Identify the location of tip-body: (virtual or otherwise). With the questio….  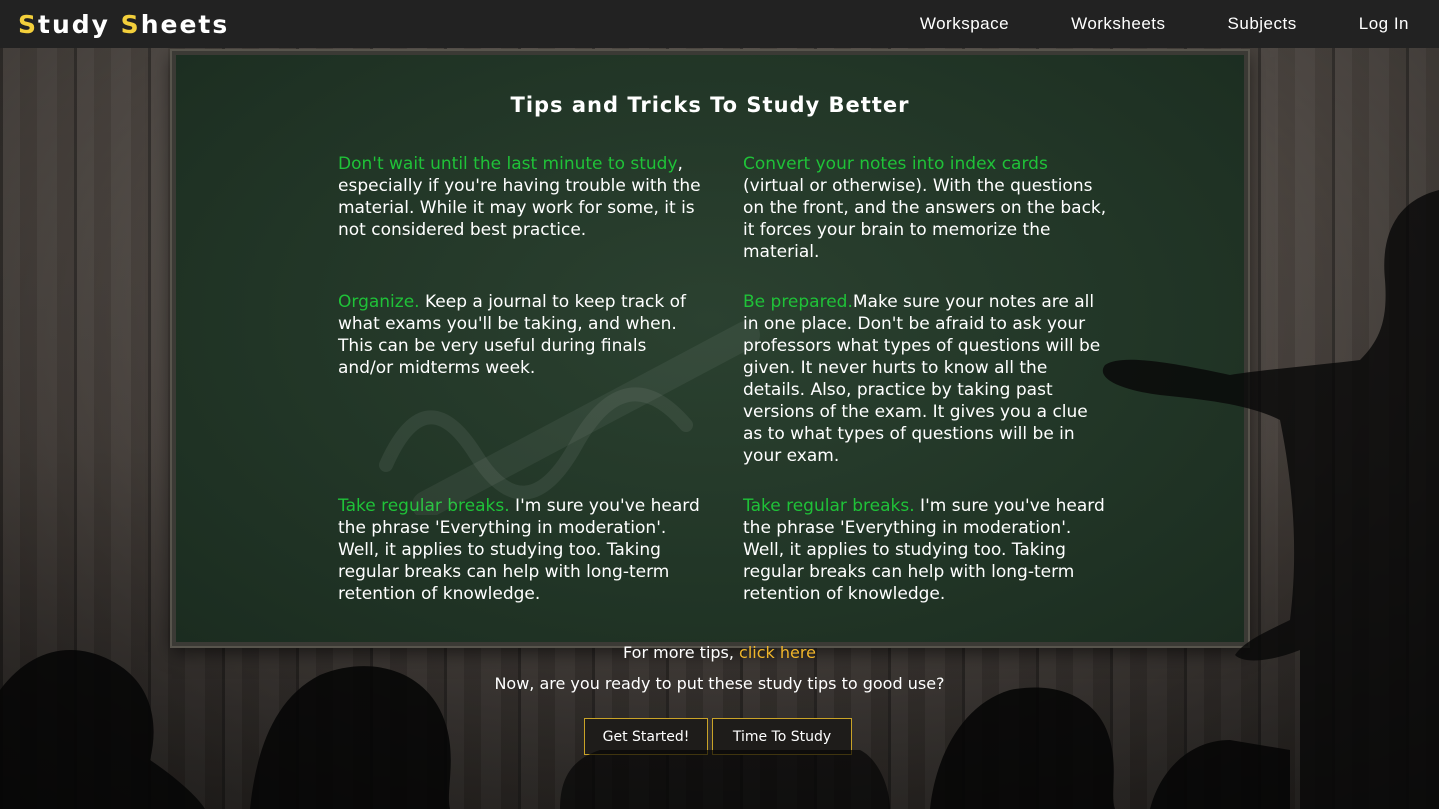
(925, 219).